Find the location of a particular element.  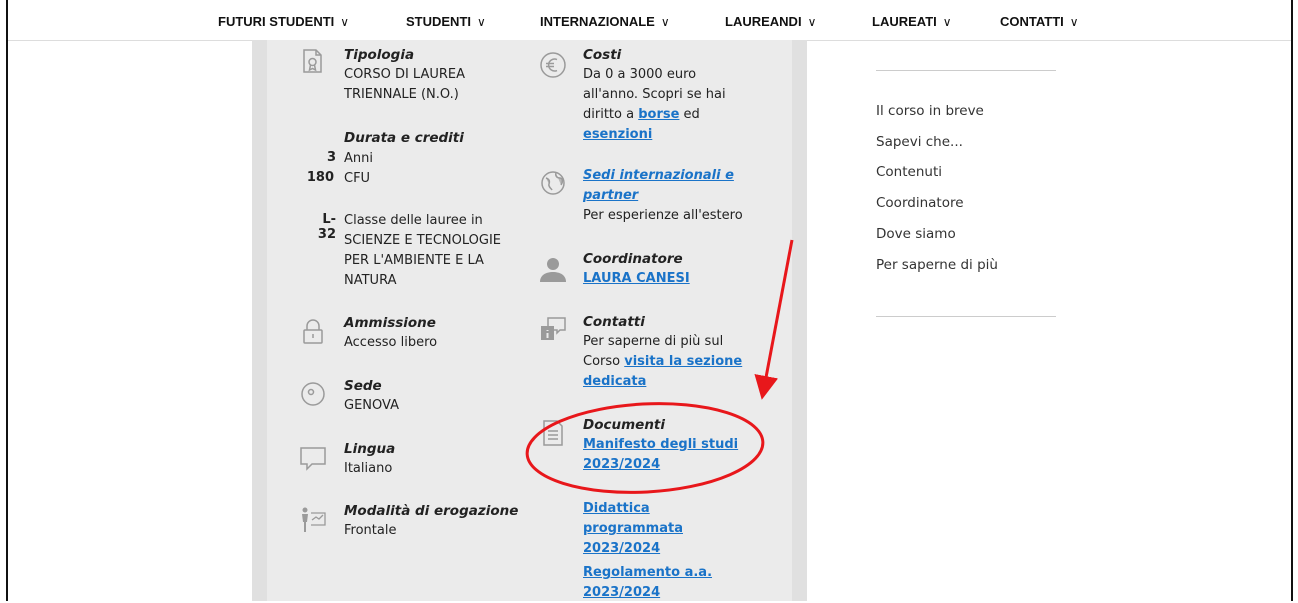

padlock-icon is located at coordinates (313, 331).